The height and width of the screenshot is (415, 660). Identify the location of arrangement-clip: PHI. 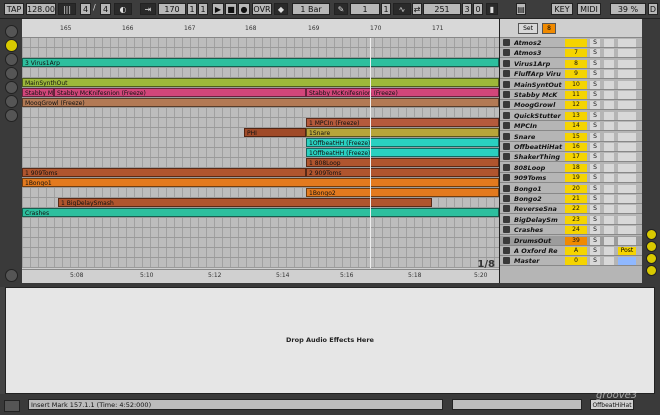
(275, 132).